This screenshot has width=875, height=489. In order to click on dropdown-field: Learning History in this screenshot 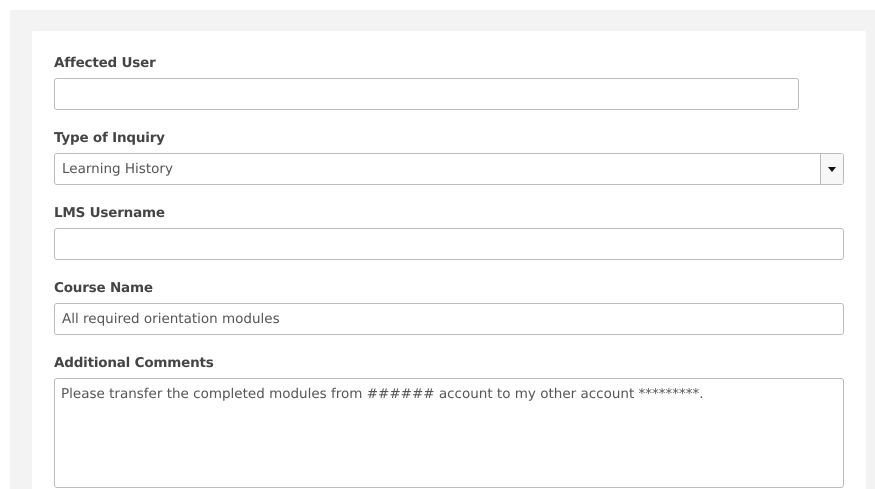, I will do `click(449, 169)`.